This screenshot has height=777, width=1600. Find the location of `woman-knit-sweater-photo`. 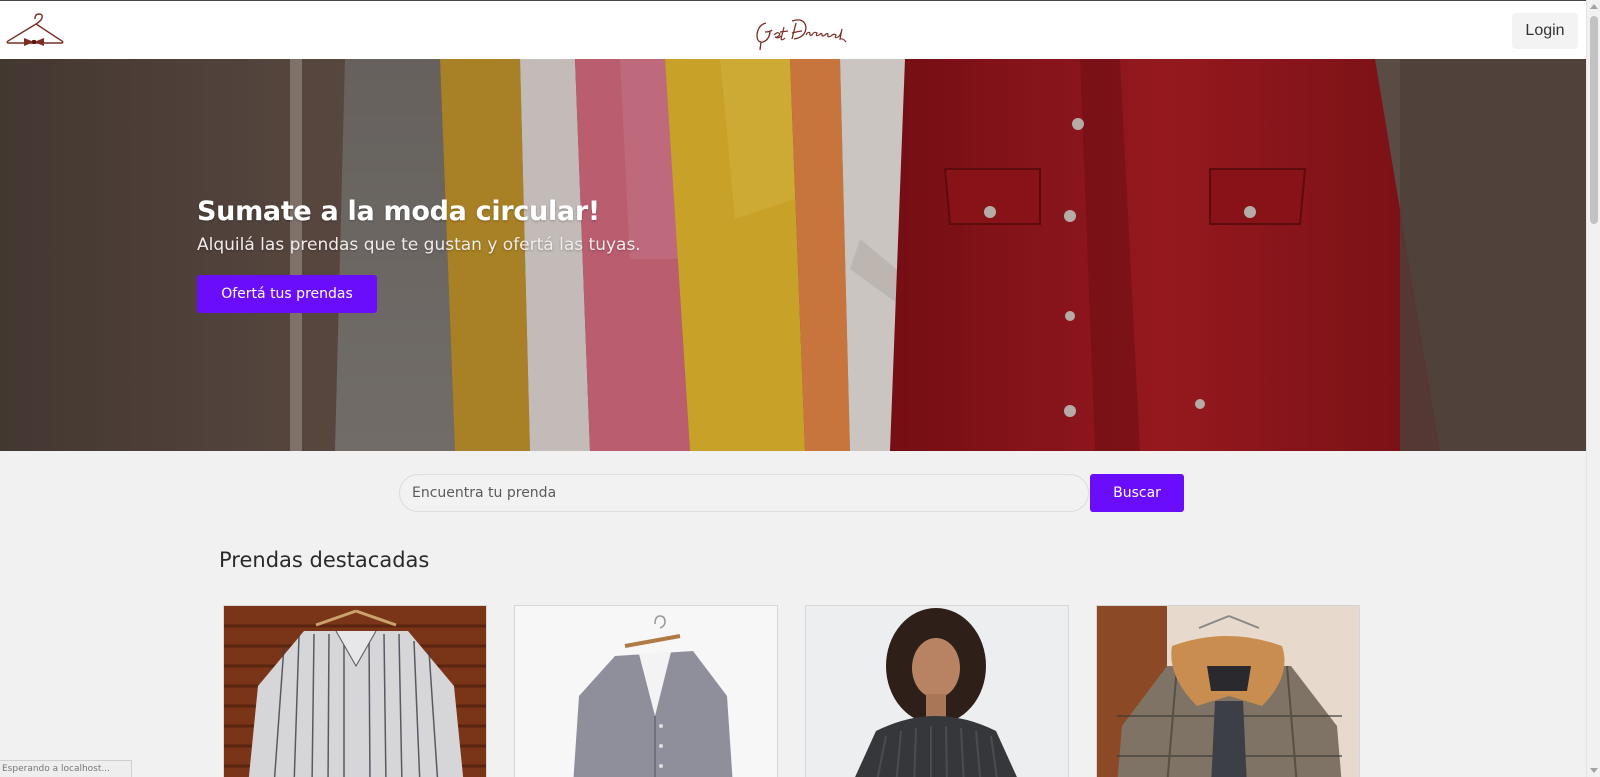

woman-knit-sweater-photo is located at coordinates (937, 691).